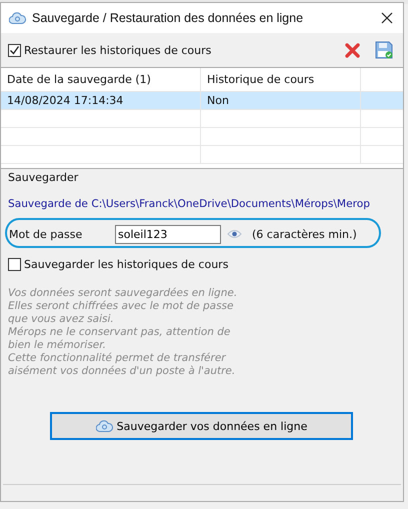 This screenshot has height=509, width=408. Describe the element at coordinates (57, 345) in the screenshot. I see `info-text: bien le mémoriser.` at that location.